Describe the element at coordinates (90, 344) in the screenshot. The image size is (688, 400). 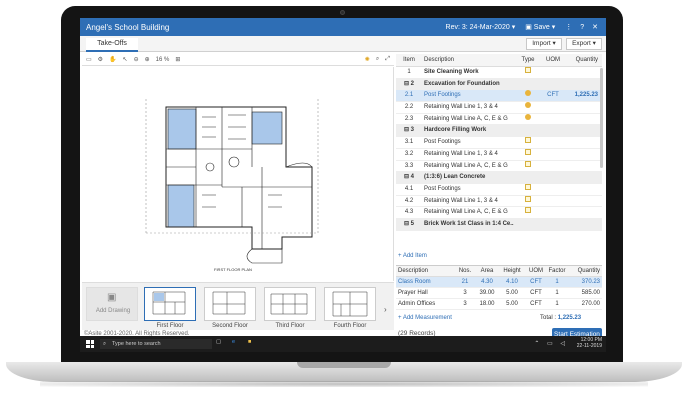
I see `windows-start-icon` at that location.